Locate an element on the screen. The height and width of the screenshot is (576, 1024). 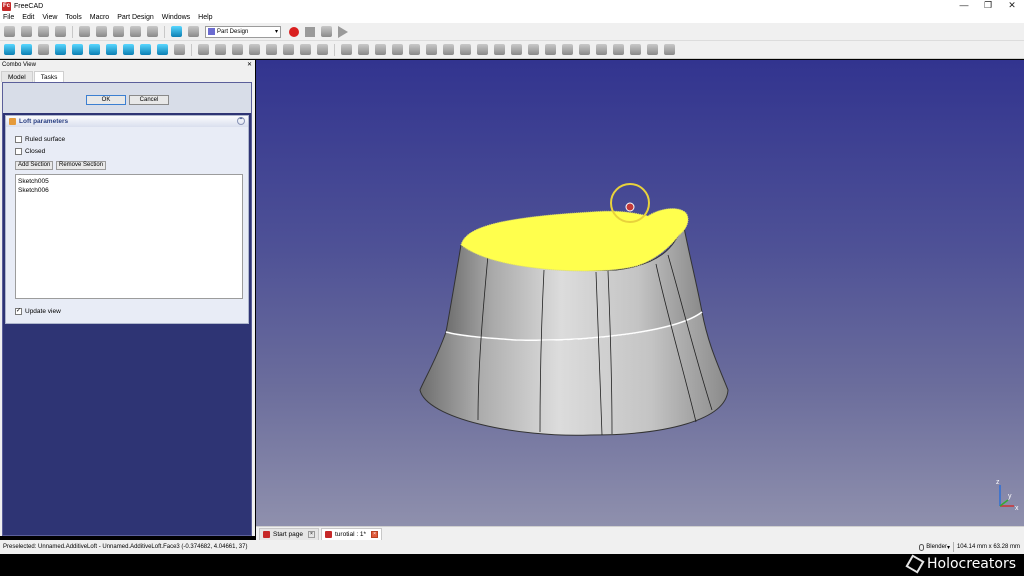
loft-parameters-header: Loft parameters ⌃ is located at coordinates (127, 121).